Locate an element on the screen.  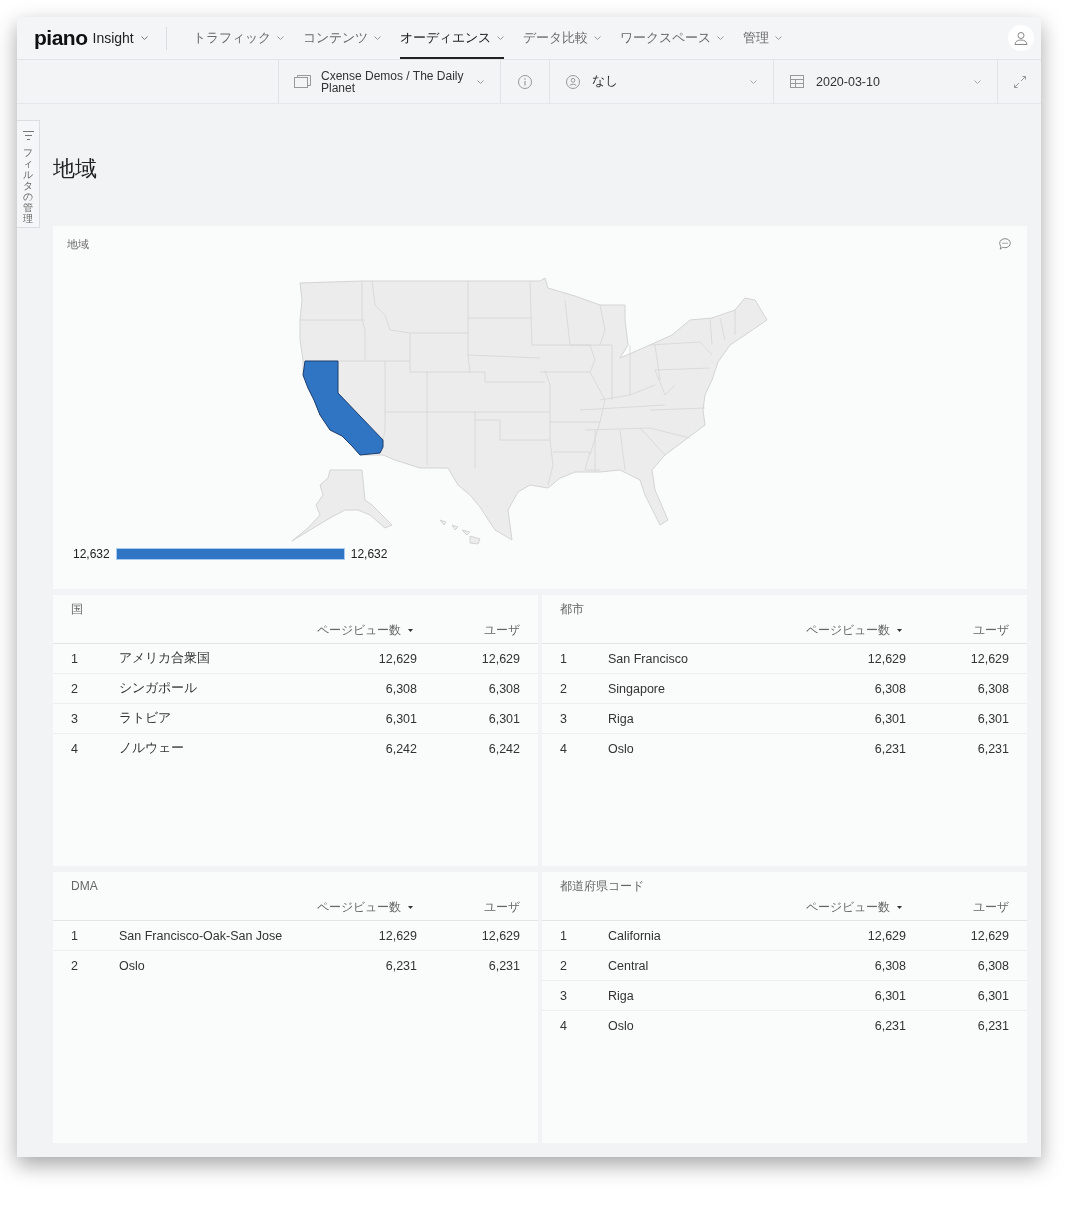
table-title: 国 is located at coordinates (77, 609).